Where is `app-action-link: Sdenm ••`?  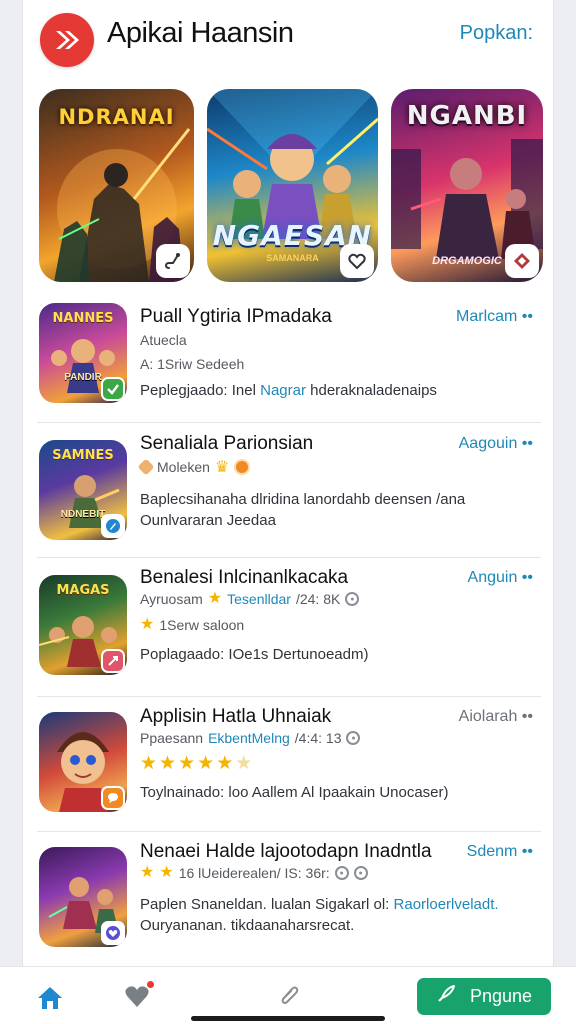 app-action-link: Sdenm •• is located at coordinates (500, 852).